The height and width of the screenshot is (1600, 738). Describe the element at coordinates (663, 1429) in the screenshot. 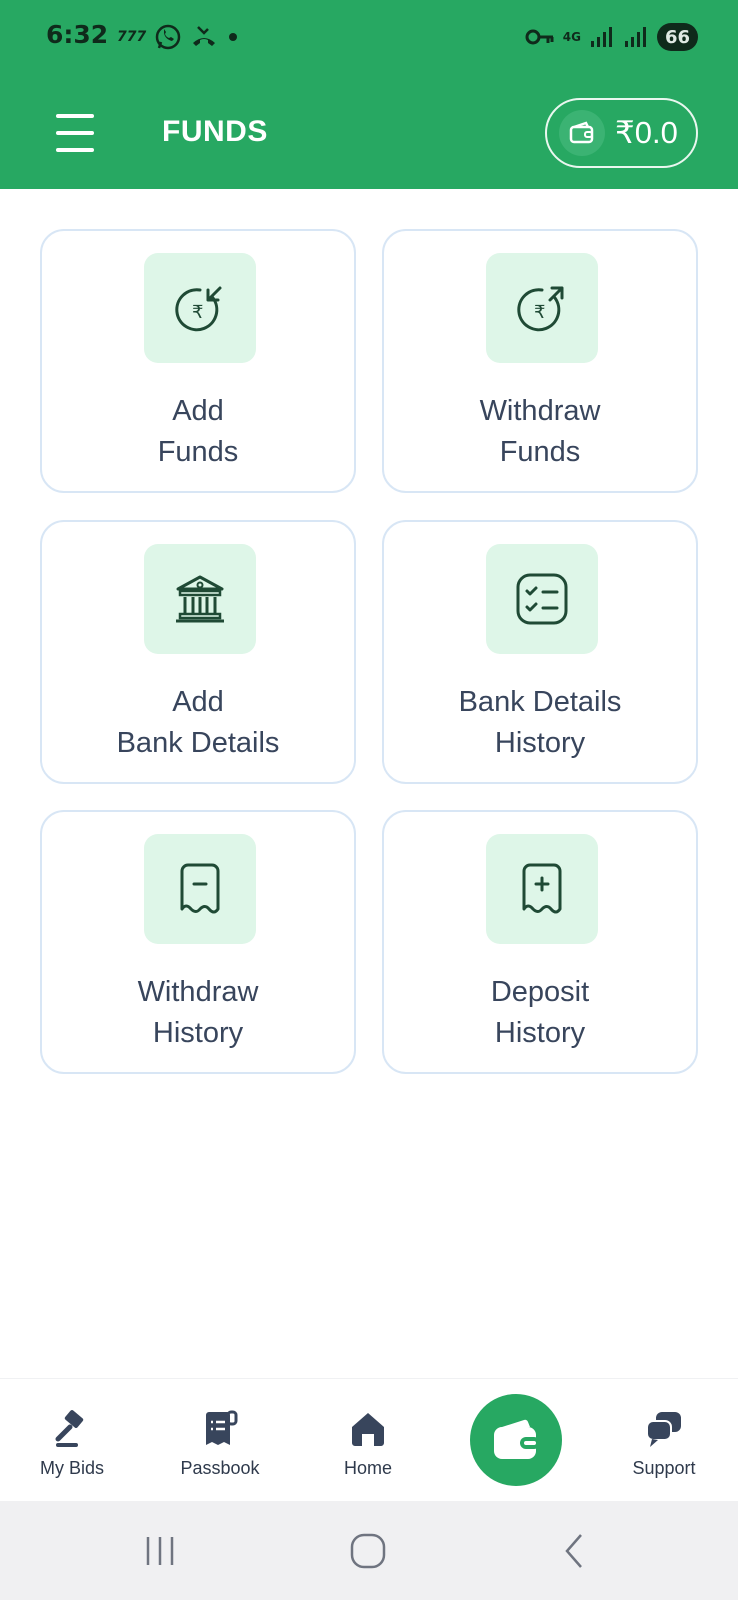

I see `chat-bubbles-icon` at that location.